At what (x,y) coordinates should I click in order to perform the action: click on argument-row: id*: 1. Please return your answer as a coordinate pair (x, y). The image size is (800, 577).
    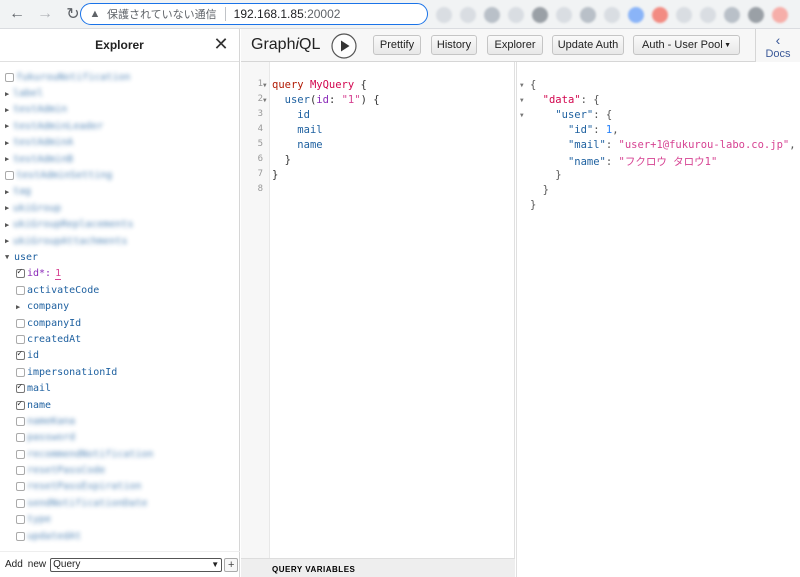
    Looking at the image, I should click on (120, 274).